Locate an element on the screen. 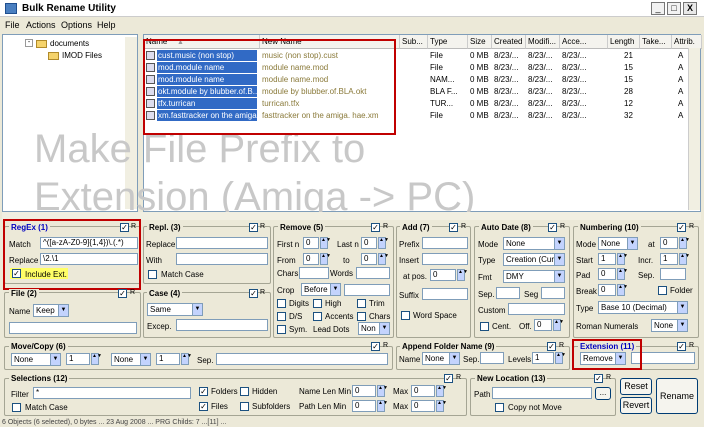 The width and height of the screenshot is (704, 427). autodate-fmt-select: DMY ▼ is located at coordinates (534, 276).